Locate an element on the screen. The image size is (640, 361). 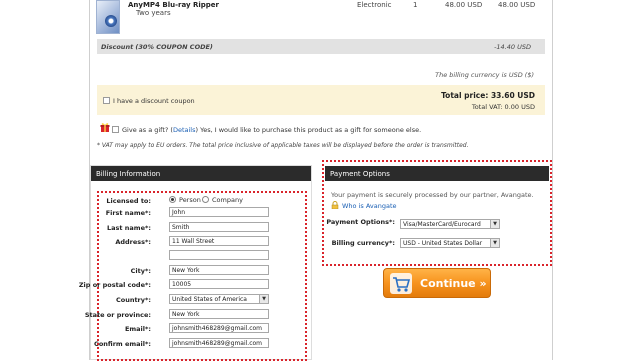
first-name-row: First name*: John is located at coordinates (202, 213).